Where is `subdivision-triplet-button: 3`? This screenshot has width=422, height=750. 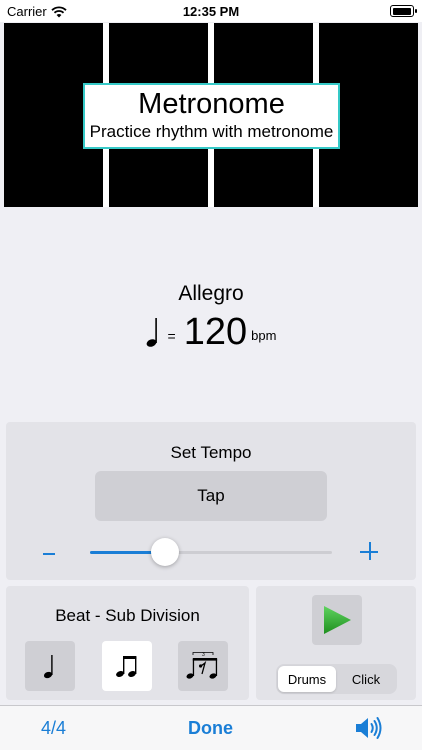 subdivision-triplet-button: 3 is located at coordinates (203, 666).